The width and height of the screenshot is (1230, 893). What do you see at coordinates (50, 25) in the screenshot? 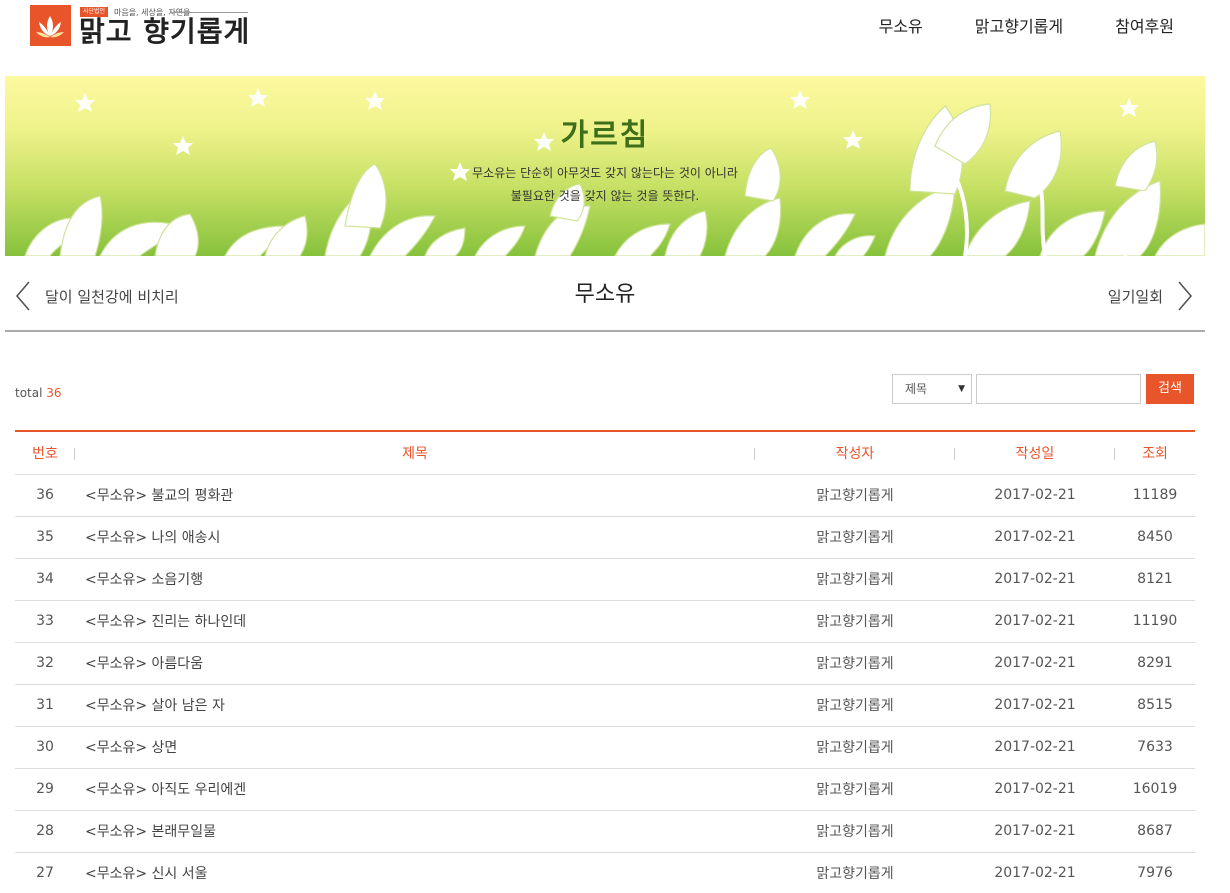
I see `lotus-logo-icon` at bounding box center [50, 25].